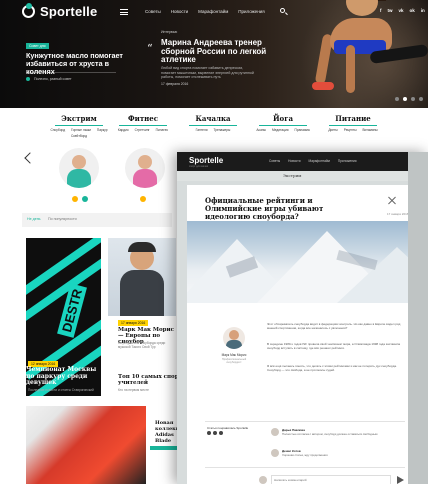 The image size is (428, 484). I want to click on category-sub-link: Горные лыжи, so click(81, 130).